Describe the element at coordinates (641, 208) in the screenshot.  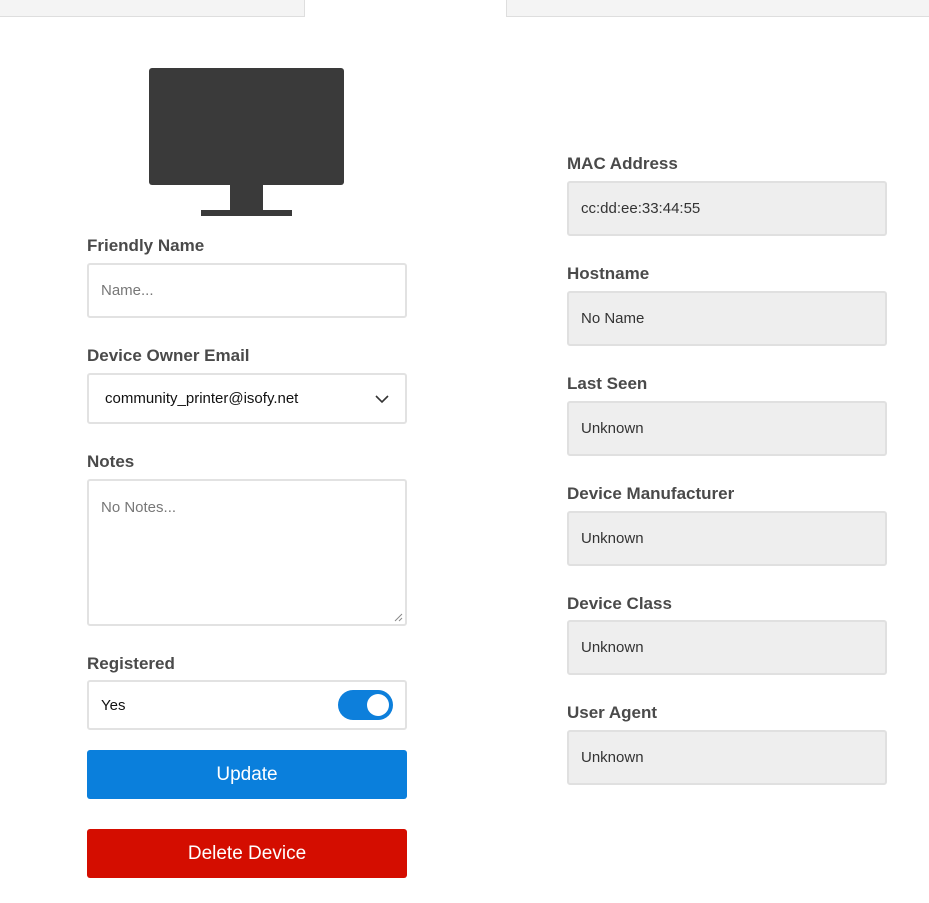
I see `mac-address-value: cc:dd:ee:33:44:55` at that location.